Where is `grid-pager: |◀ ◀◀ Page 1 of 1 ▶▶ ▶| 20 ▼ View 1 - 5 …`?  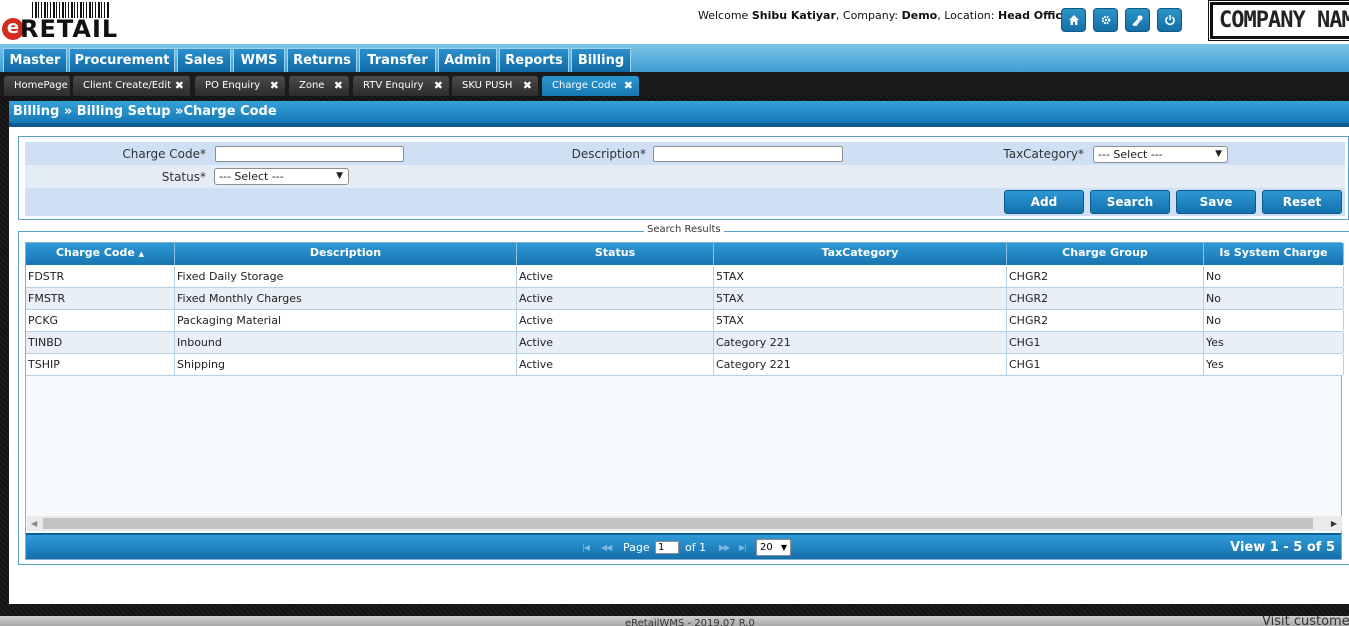 grid-pager: |◀ ◀◀ Page 1 of 1 ▶▶ ▶| 20 ▼ View 1 - 5 … is located at coordinates (683, 546).